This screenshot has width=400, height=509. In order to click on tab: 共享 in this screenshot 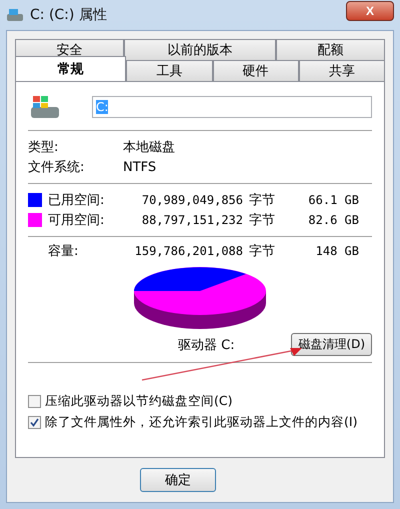, I will do `click(341, 70)`.